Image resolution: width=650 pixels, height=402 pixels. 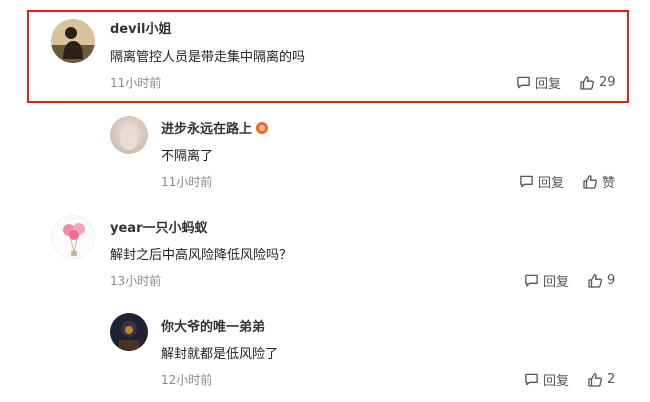 I want to click on comment-text: 隔离管控人员是带走集中隔离的吗, so click(x=208, y=57).